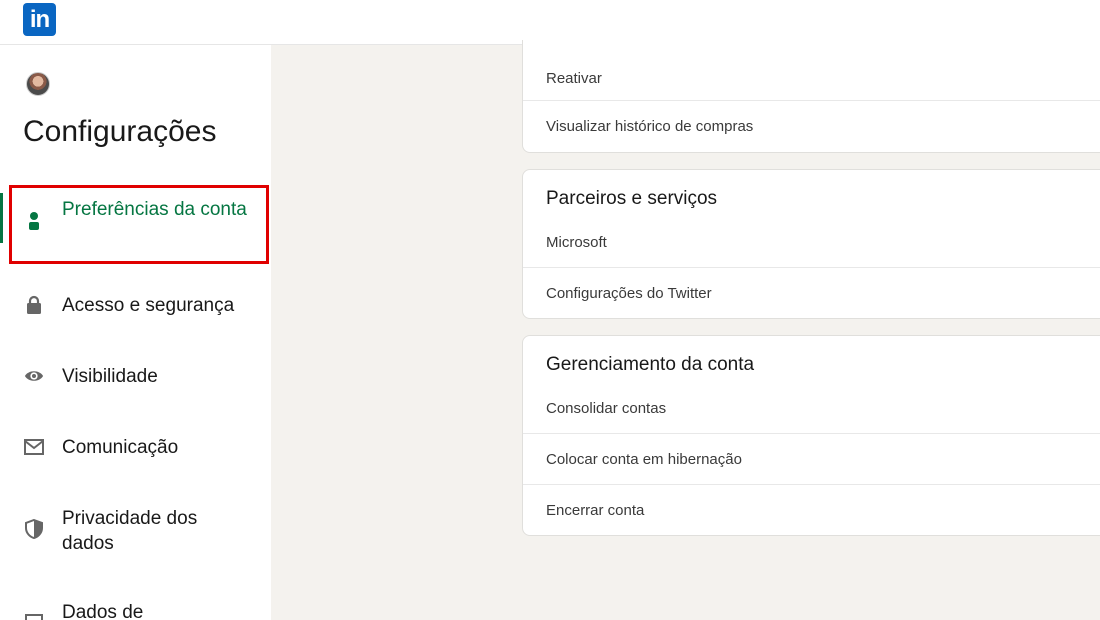 The width and height of the screenshot is (1100, 620). I want to click on sidebar-item-access-security: Acesso e segurança, so click(135, 307).